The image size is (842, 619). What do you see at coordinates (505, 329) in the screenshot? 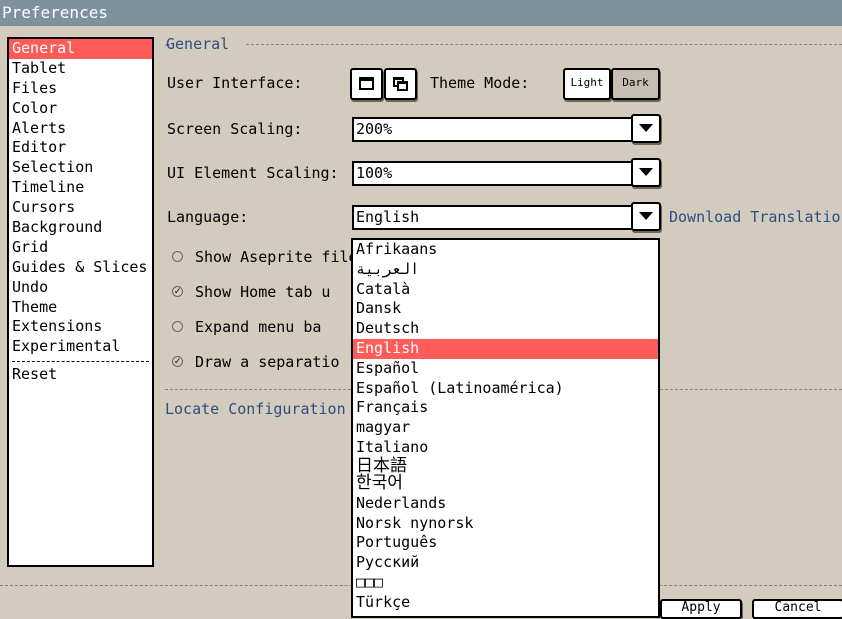
I see `language-option: Deutsch` at bounding box center [505, 329].